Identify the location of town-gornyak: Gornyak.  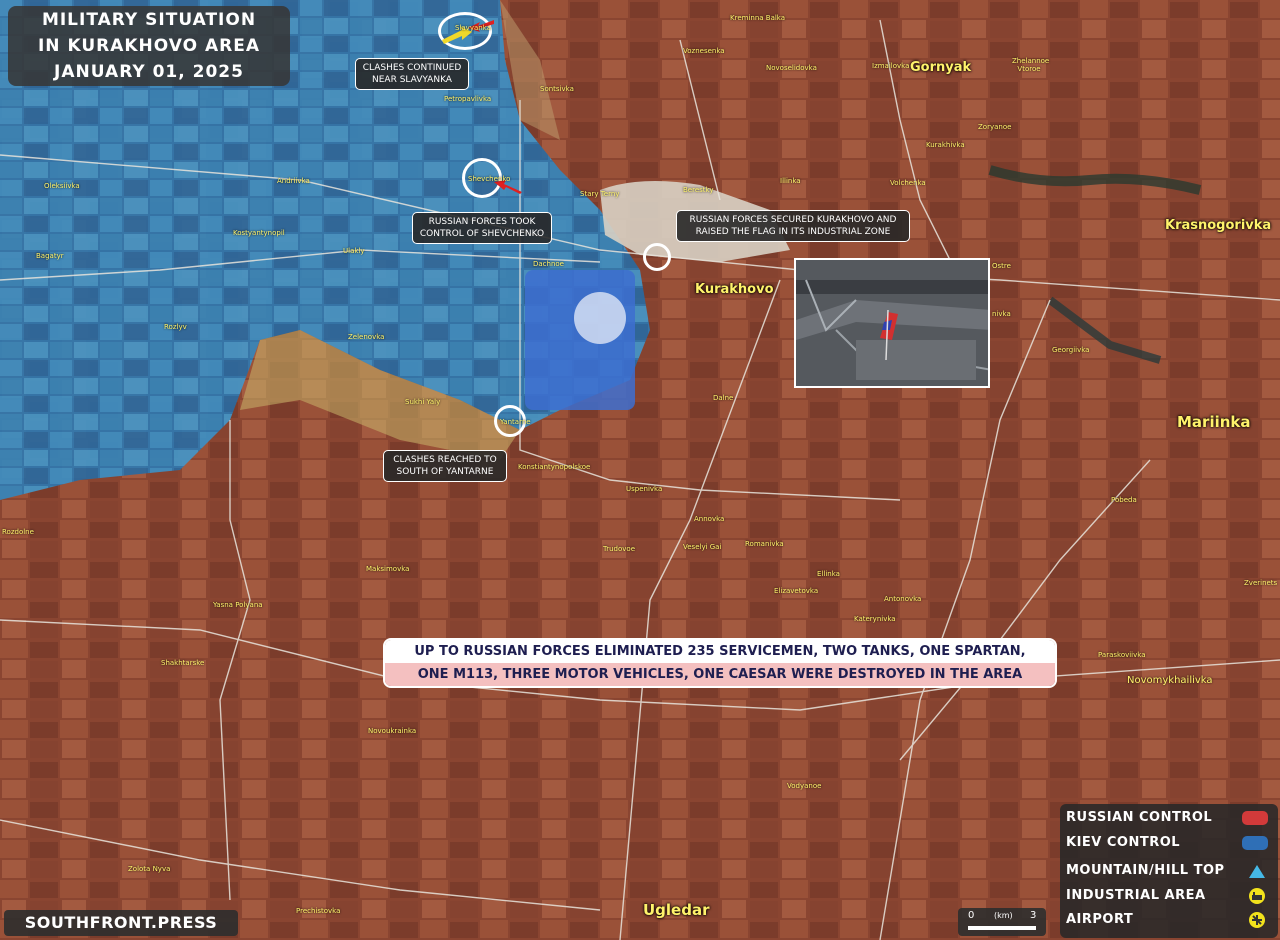
(941, 67).